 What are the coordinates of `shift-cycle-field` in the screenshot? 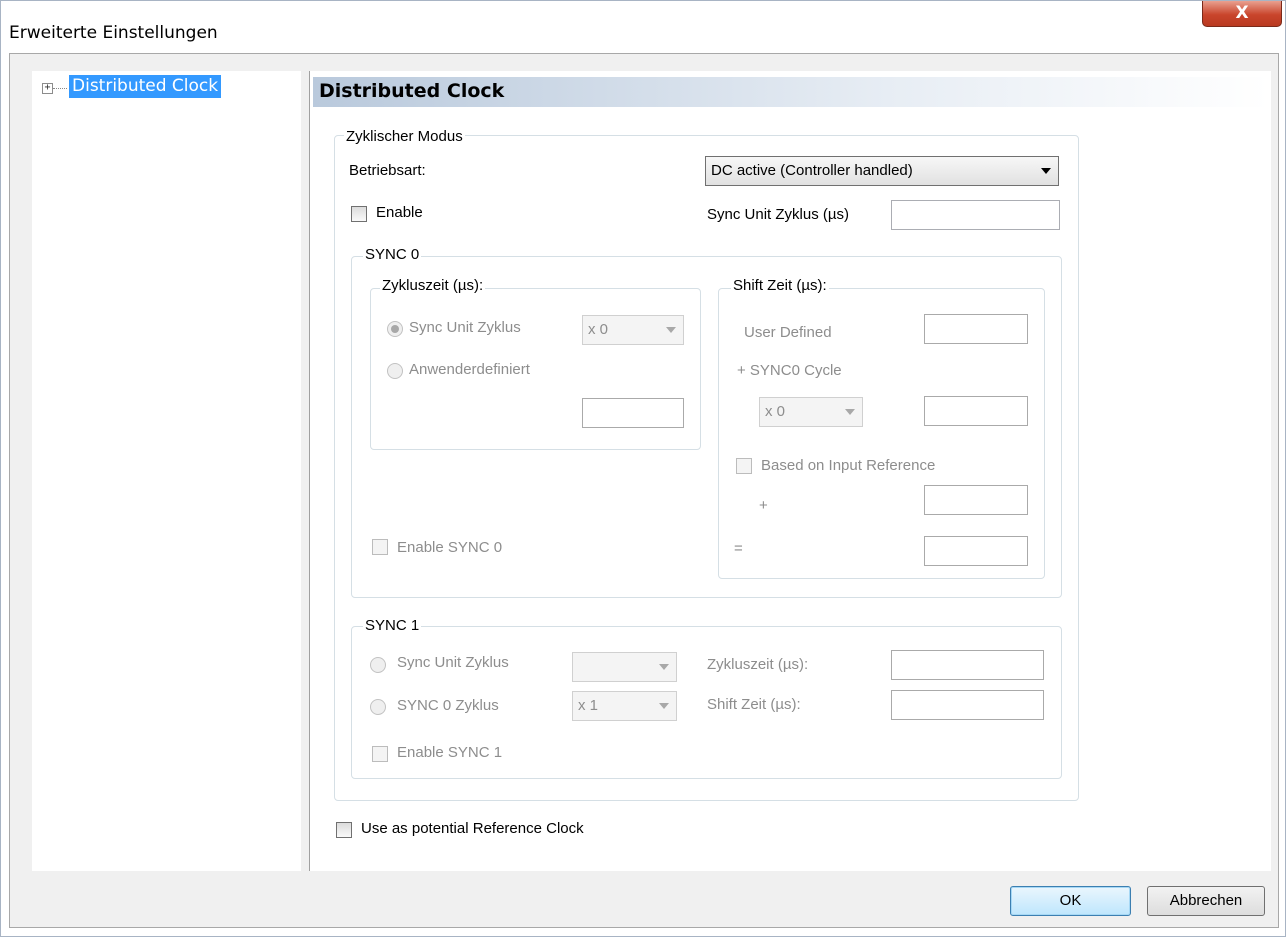 It's located at (976, 411).